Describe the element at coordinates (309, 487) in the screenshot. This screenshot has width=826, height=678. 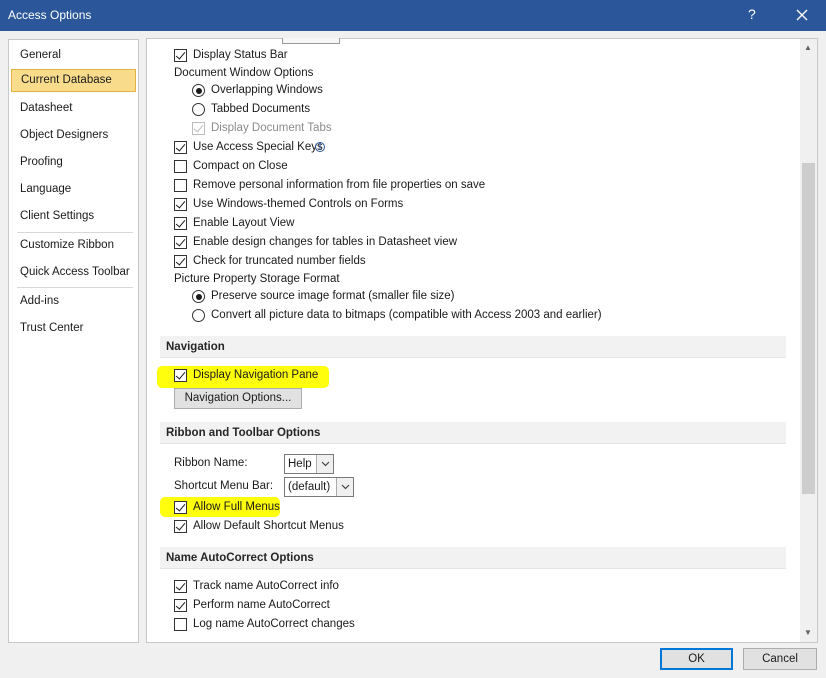
I see `shortcut-menu-bar-value: (default)` at that location.